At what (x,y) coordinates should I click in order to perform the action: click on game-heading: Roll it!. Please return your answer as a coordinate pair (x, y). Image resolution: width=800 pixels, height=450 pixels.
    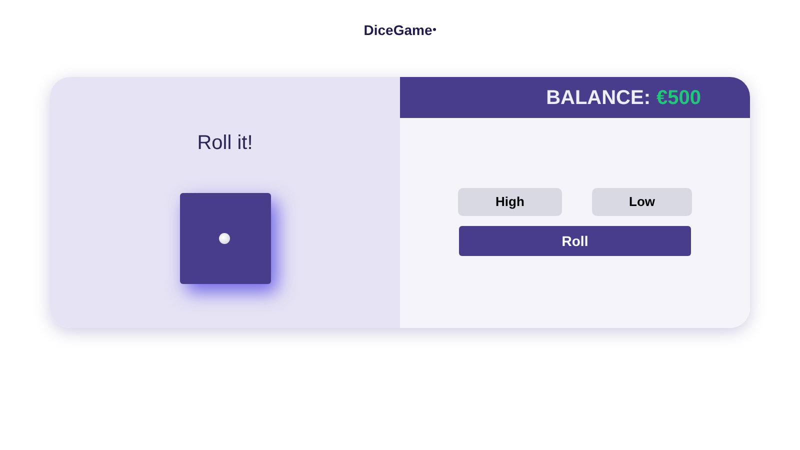
    Looking at the image, I should click on (225, 143).